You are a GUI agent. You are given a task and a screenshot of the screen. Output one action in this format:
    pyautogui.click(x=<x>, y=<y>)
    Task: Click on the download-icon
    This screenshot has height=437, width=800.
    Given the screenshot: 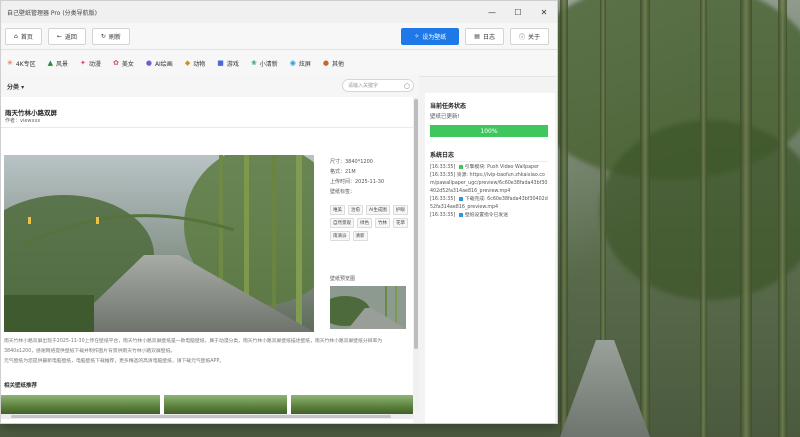 What is the action you would take?
    pyautogui.click(x=460, y=198)
    